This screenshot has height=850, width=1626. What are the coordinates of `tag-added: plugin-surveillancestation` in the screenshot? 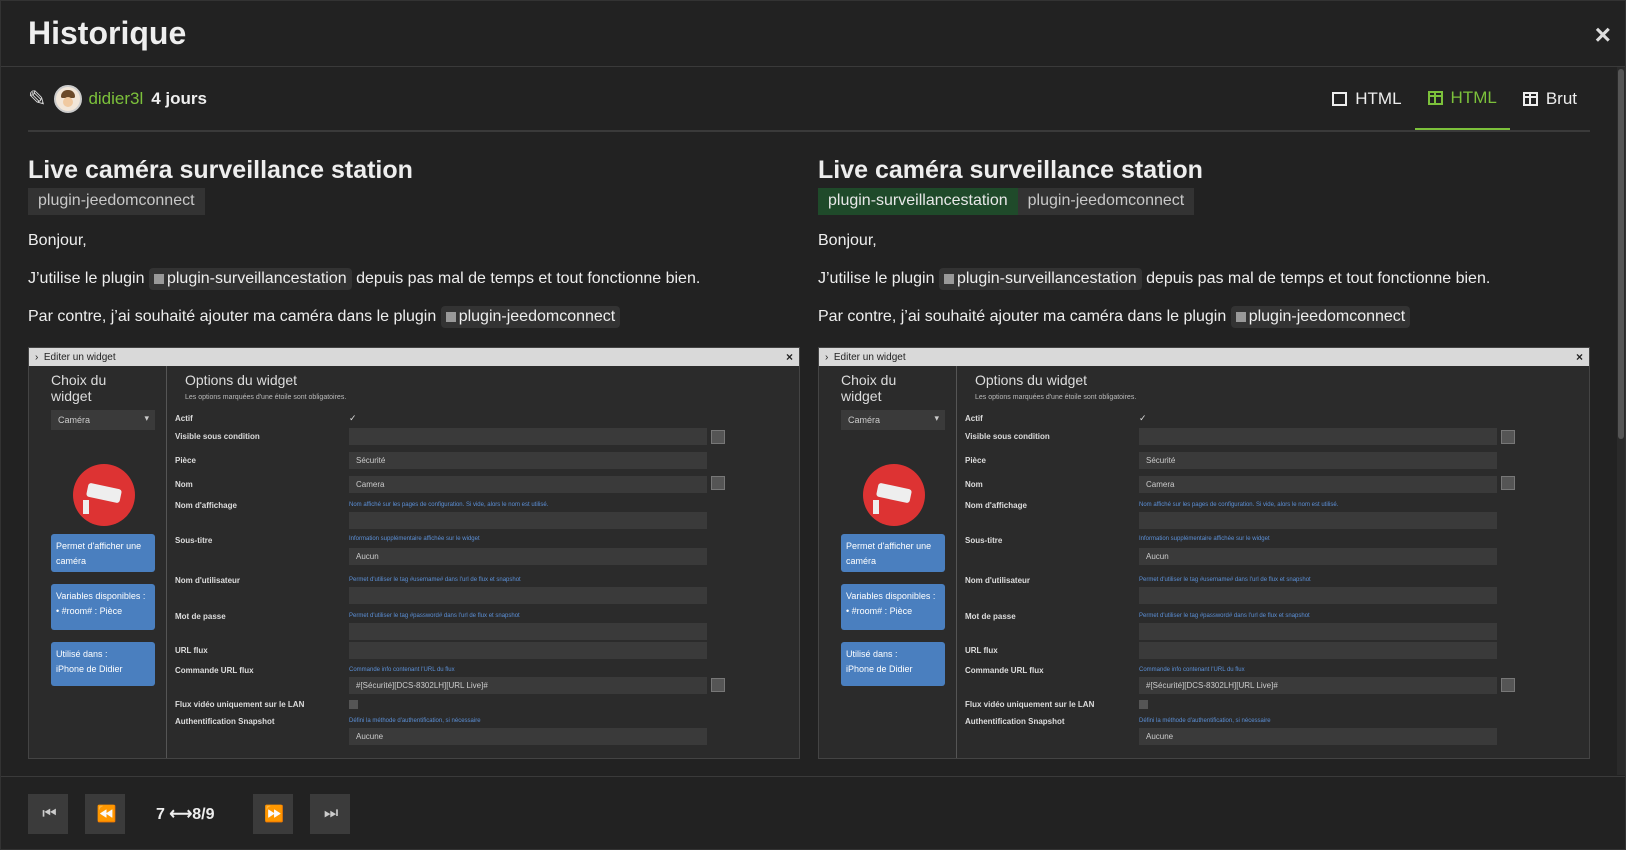 It's located at (918, 201).